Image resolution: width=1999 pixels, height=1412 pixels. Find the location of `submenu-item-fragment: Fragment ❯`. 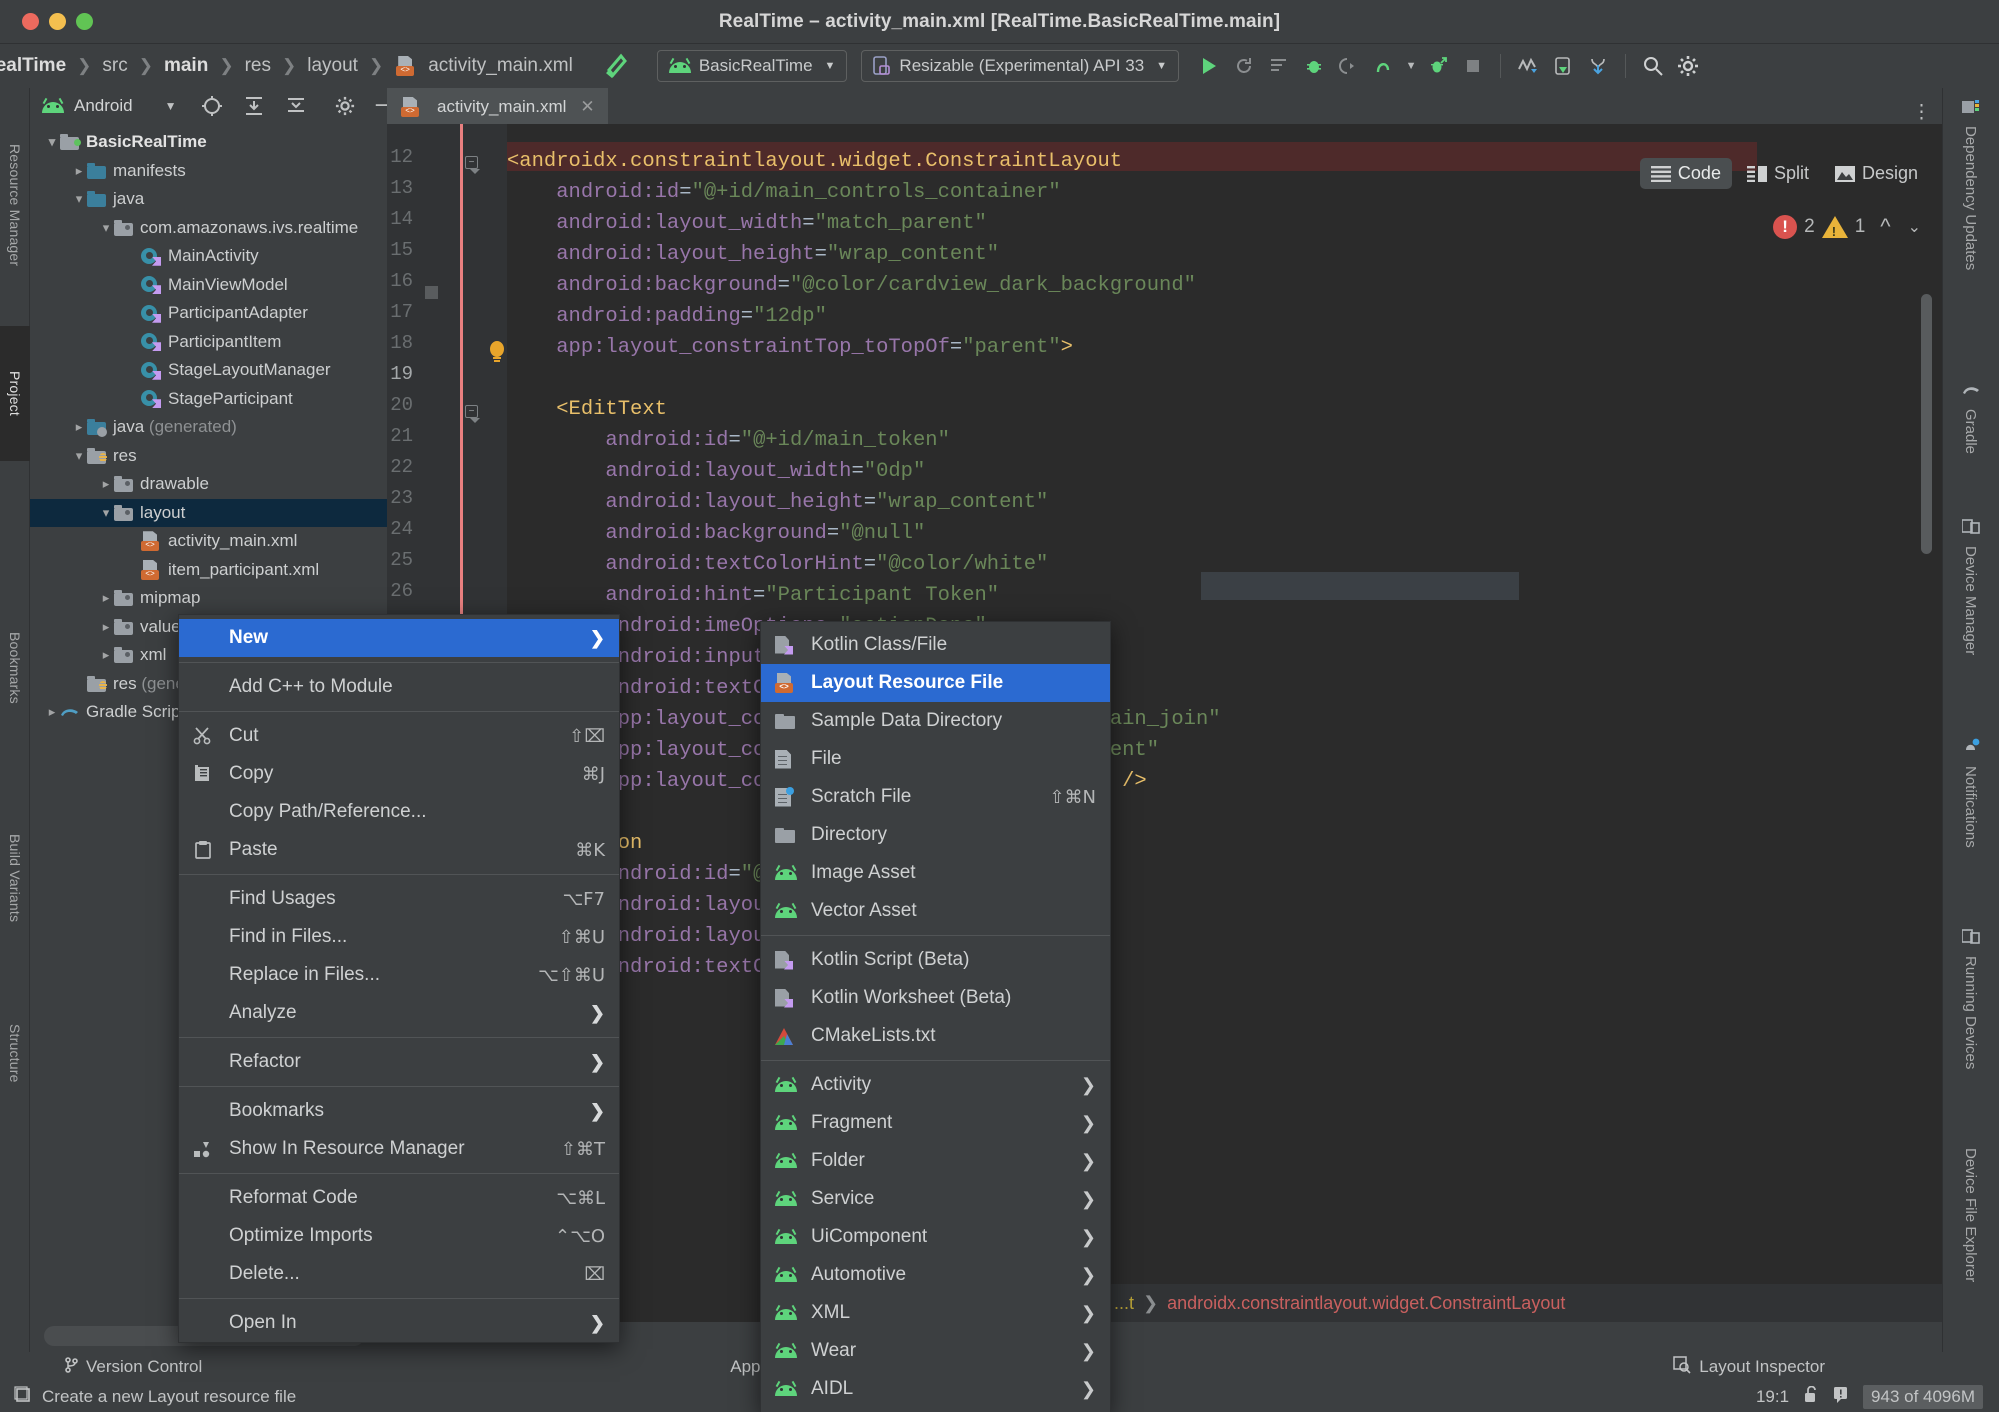

submenu-item-fragment: Fragment ❯ is located at coordinates (935, 1123).